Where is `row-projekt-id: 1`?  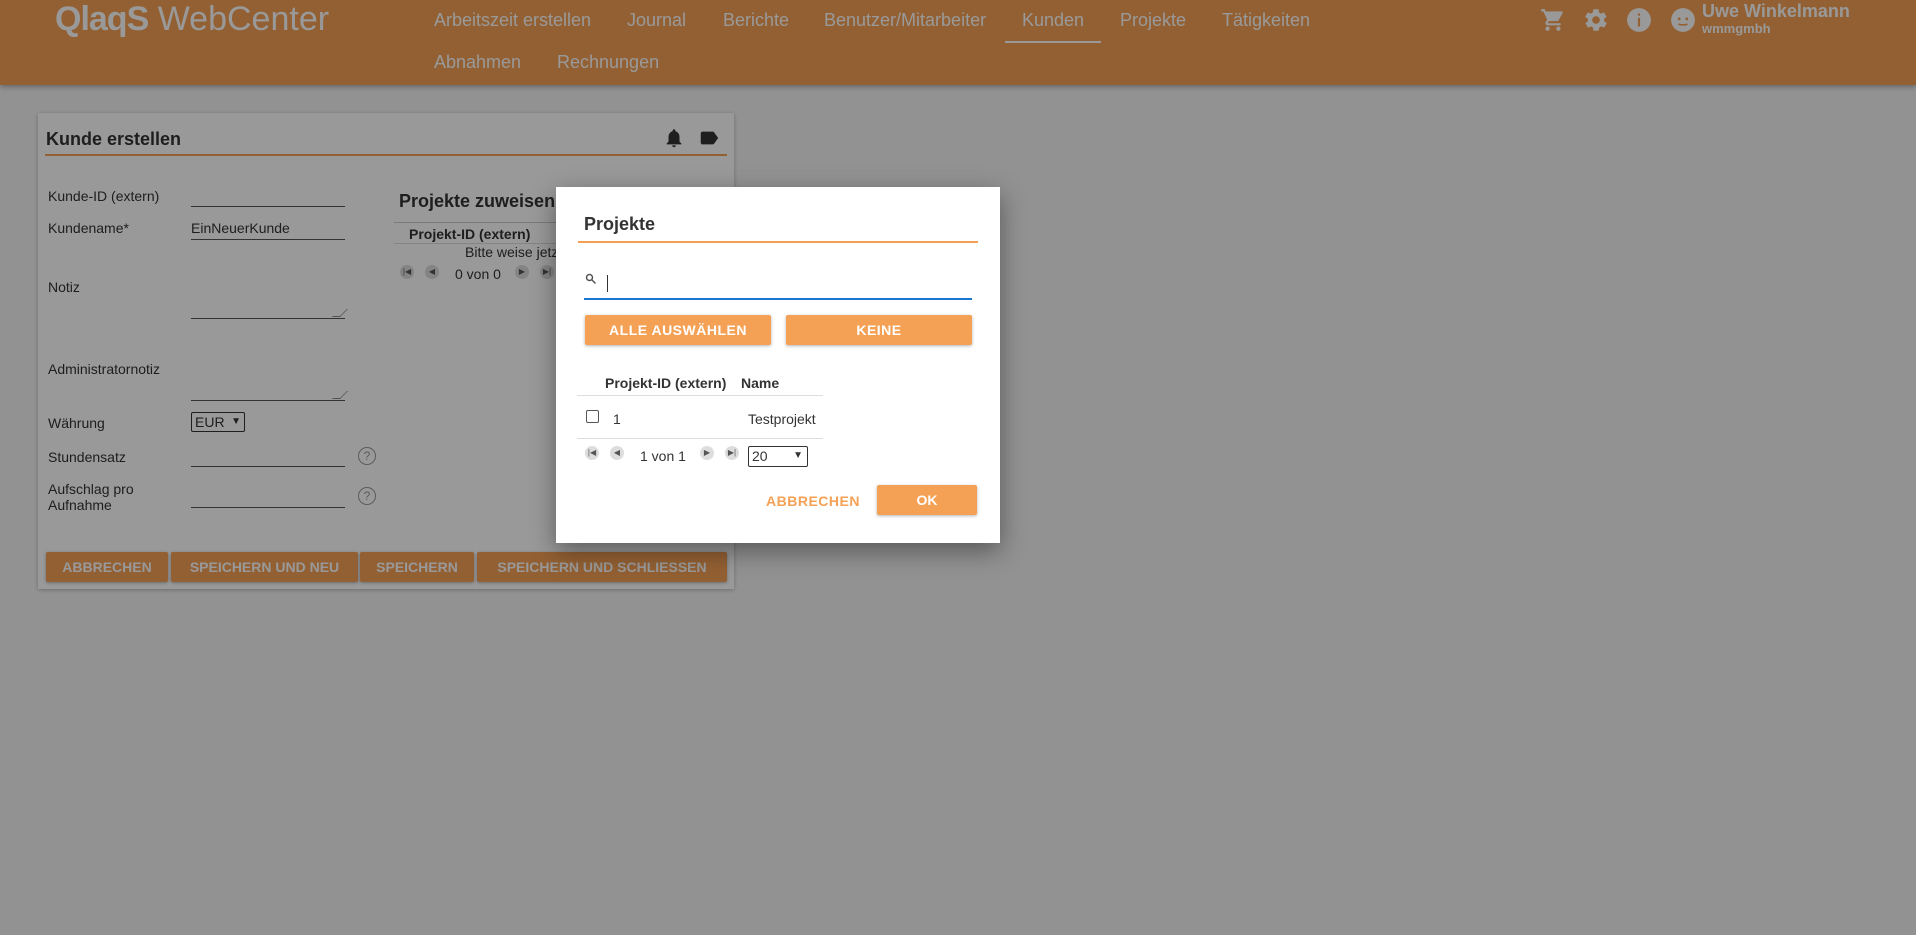
row-projekt-id: 1 is located at coordinates (617, 419).